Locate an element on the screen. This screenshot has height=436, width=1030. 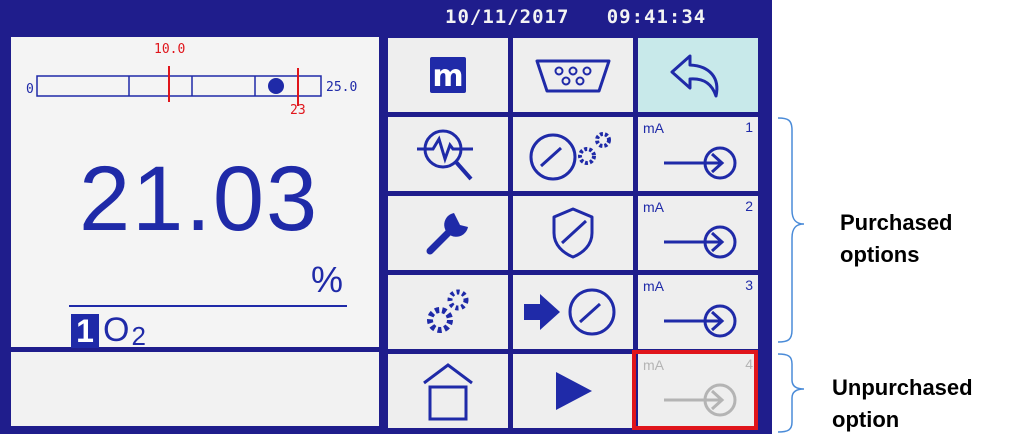
svg-text: m is located at coordinates (447, 76).